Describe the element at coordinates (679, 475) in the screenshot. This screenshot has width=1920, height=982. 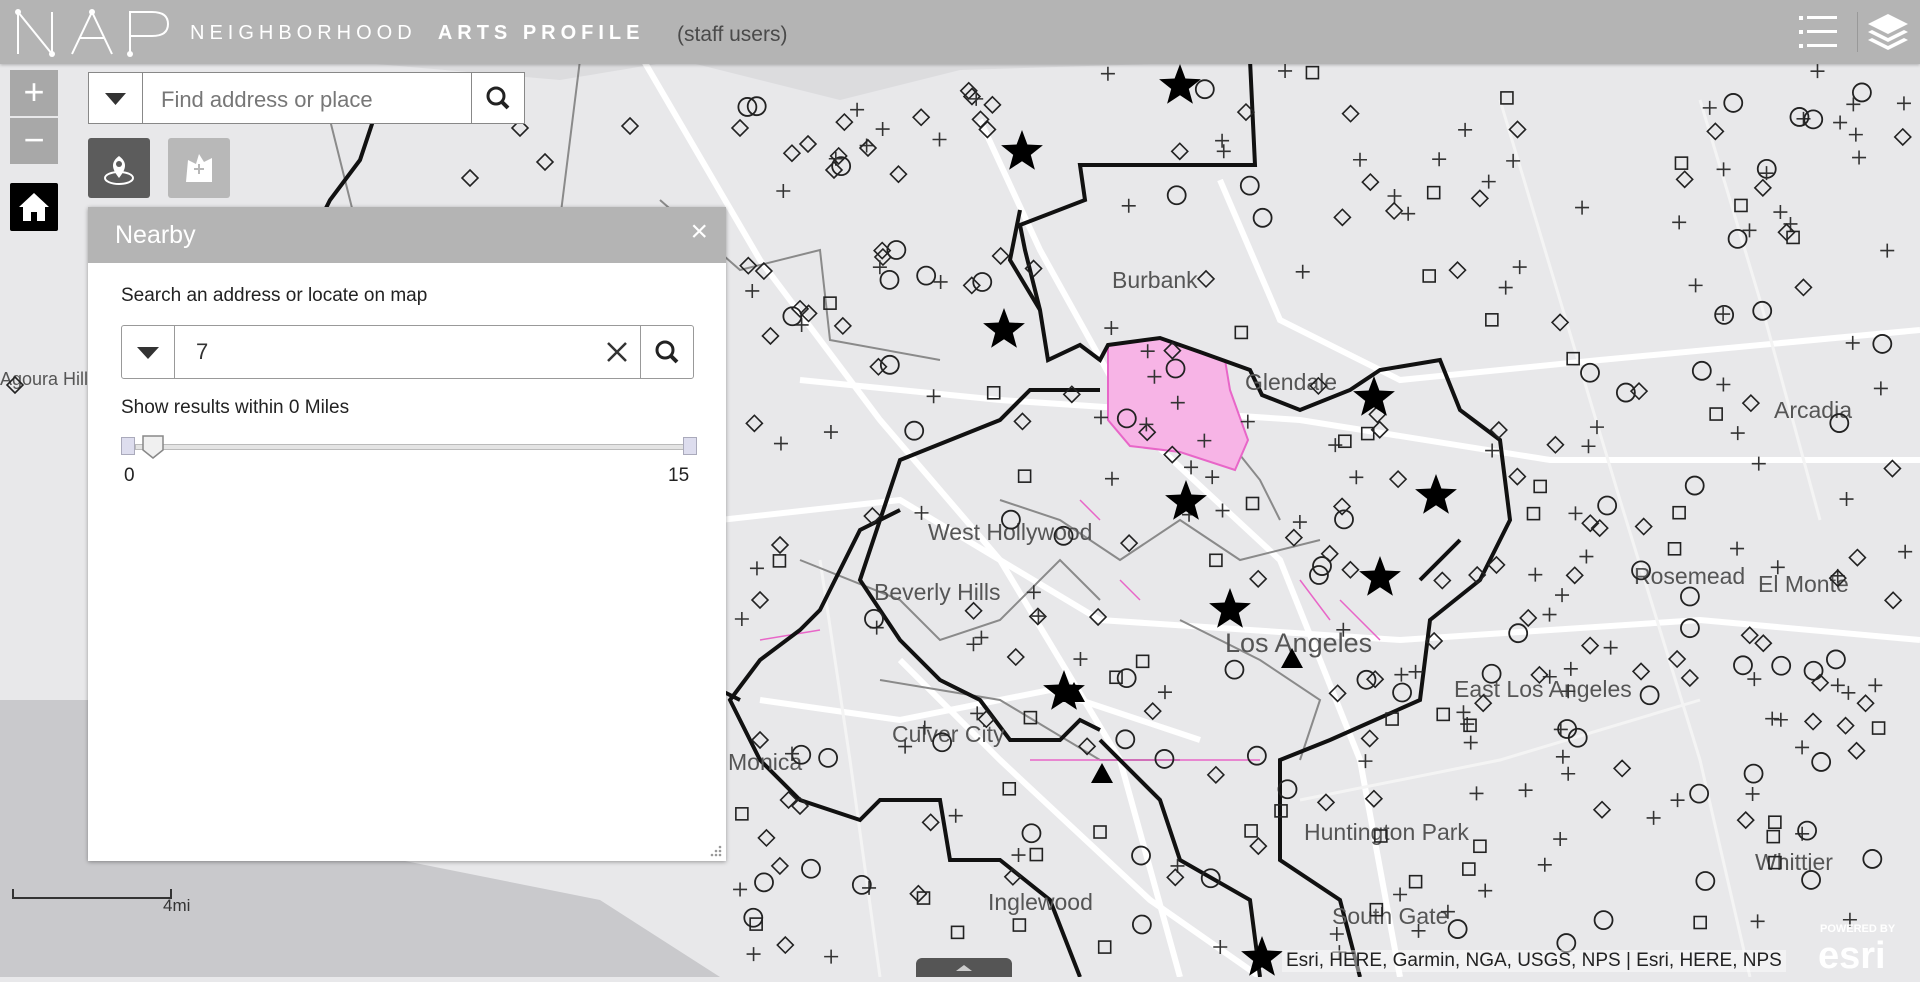
I see `slider-max-label: 15` at that location.